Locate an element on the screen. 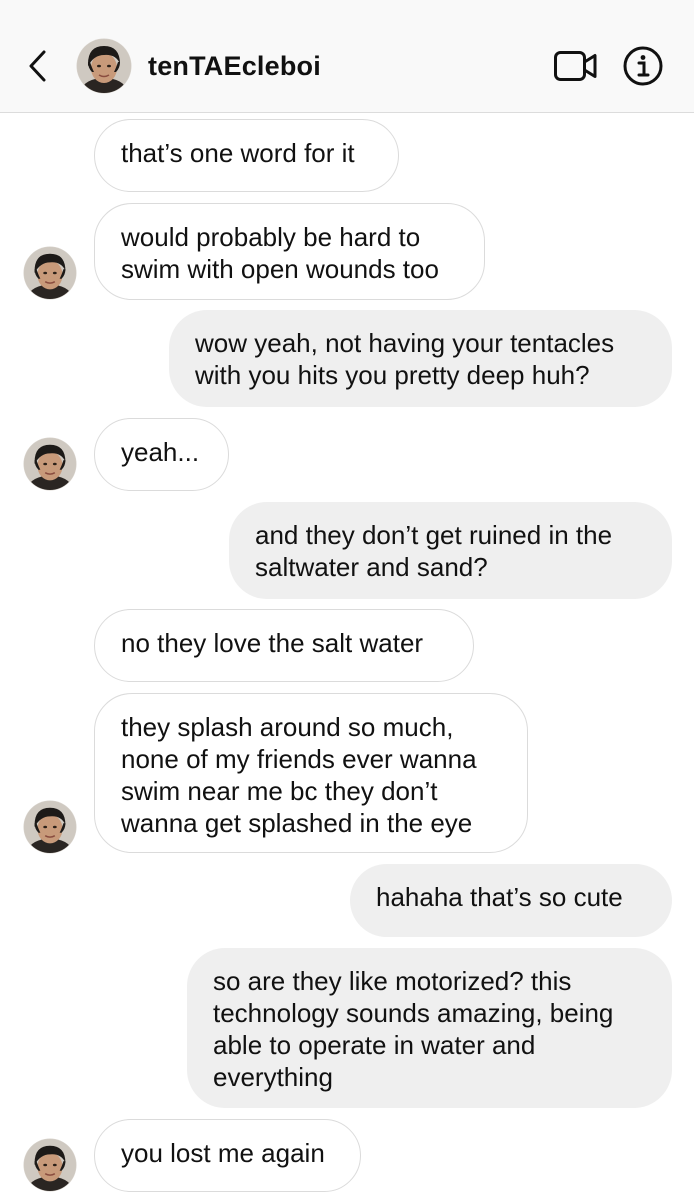  profile-avatar is located at coordinates (104, 66).